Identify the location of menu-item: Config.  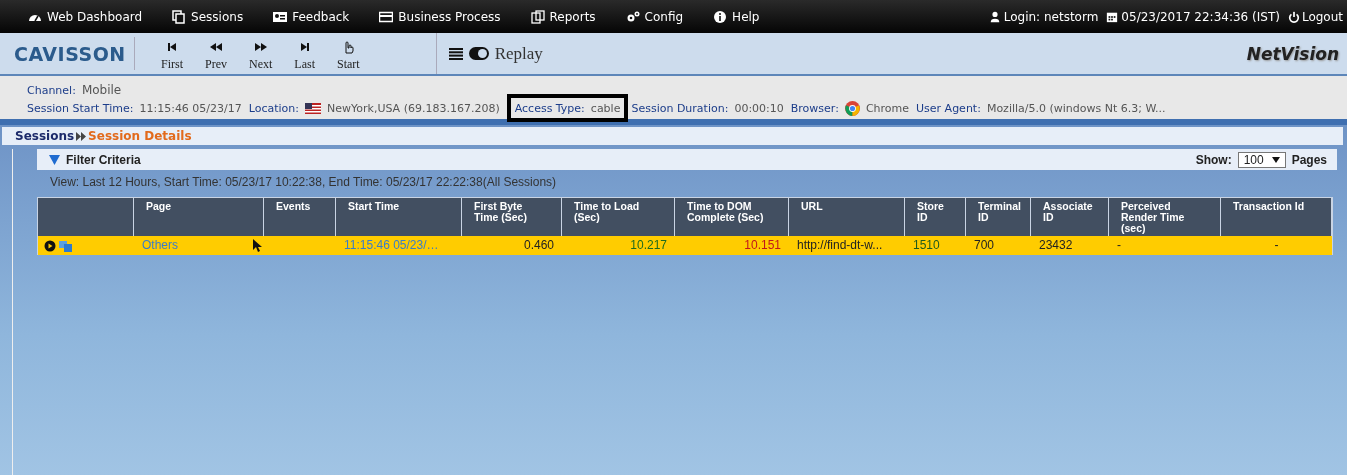
(654, 16).